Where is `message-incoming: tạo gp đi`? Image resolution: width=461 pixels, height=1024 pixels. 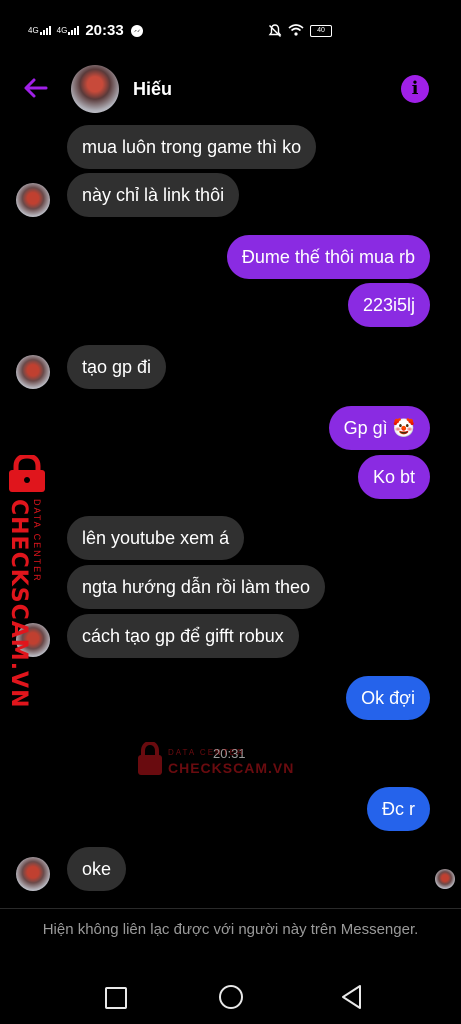
message-incoming: tạo gp đi is located at coordinates (117, 367).